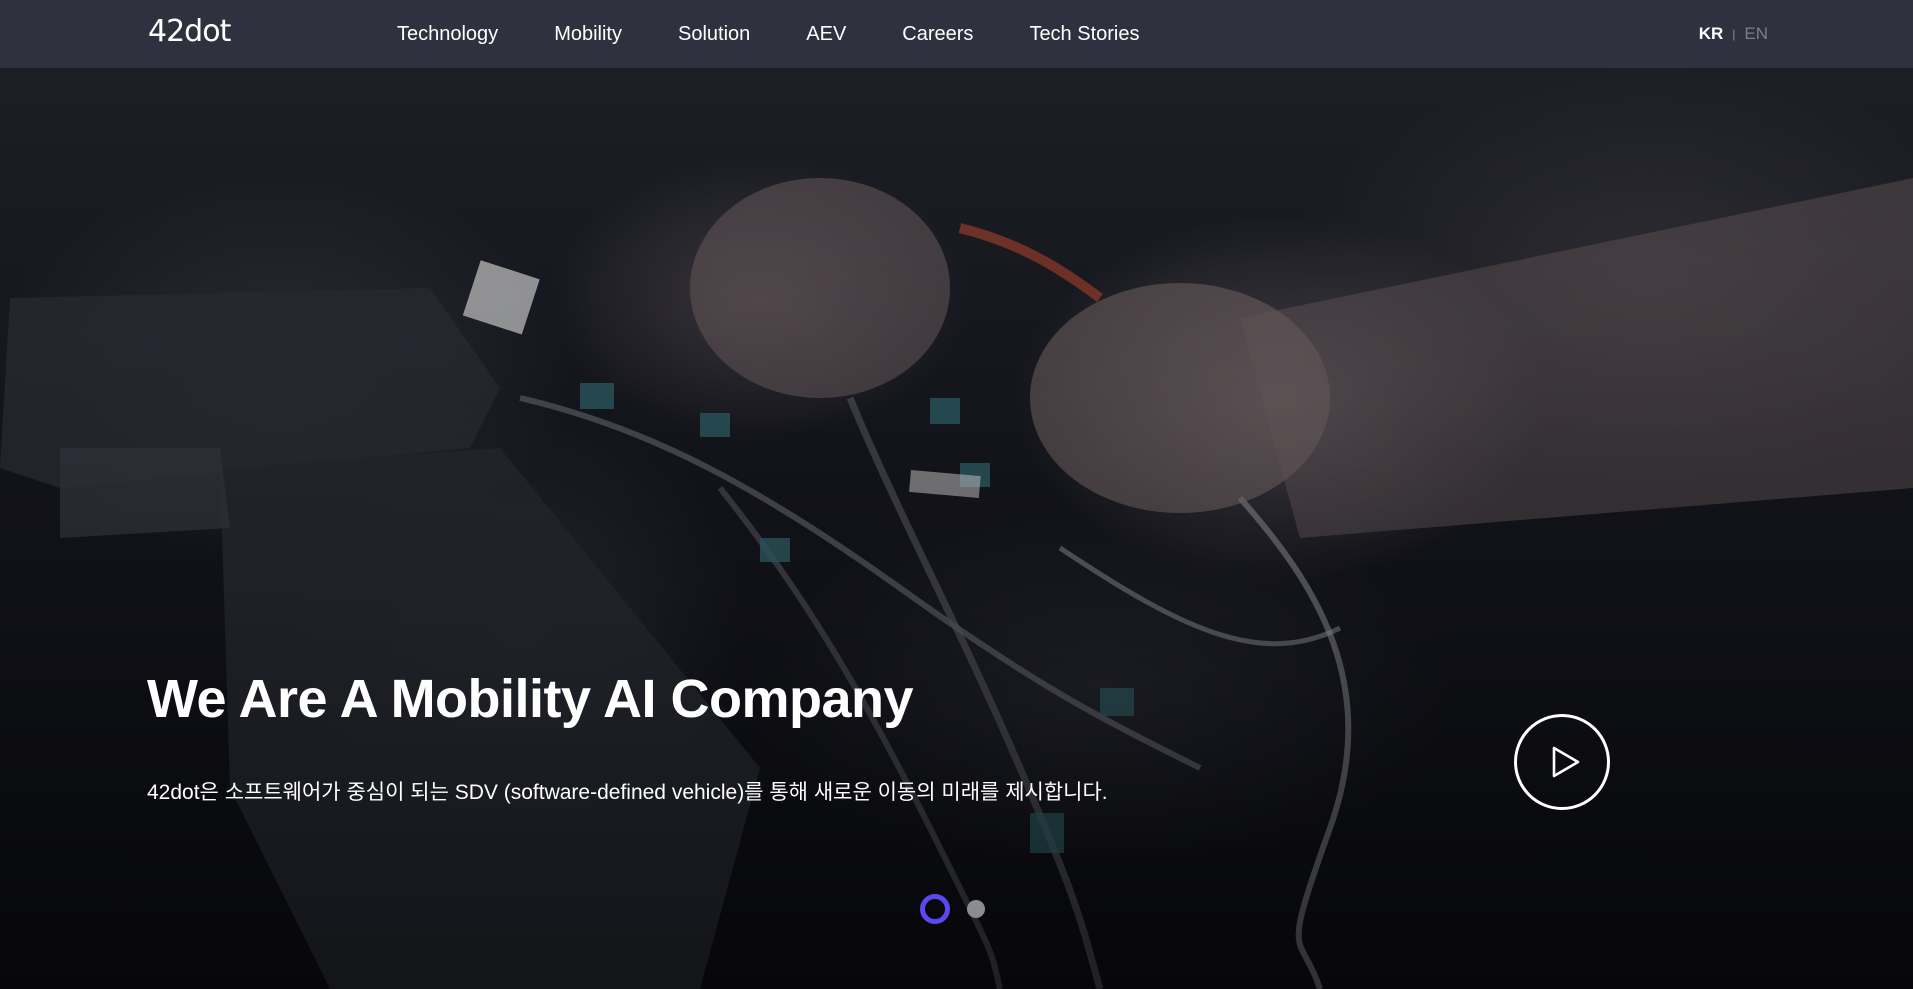 The height and width of the screenshot is (989, 1913). I want to click on slide-dot-1-active, so click(935, 909).